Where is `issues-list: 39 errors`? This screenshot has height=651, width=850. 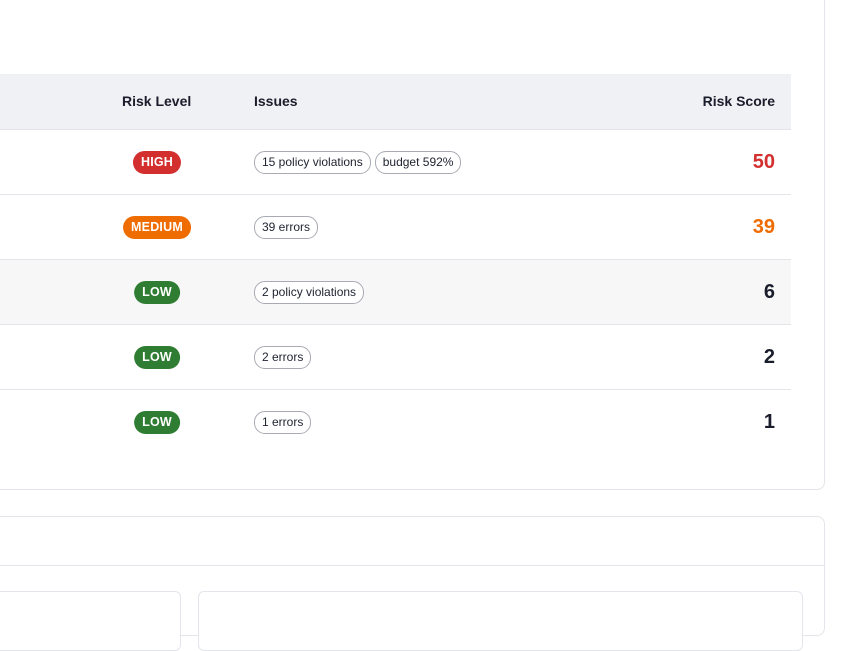 issues-list: 39 errors is located at coordinates (286, 227).